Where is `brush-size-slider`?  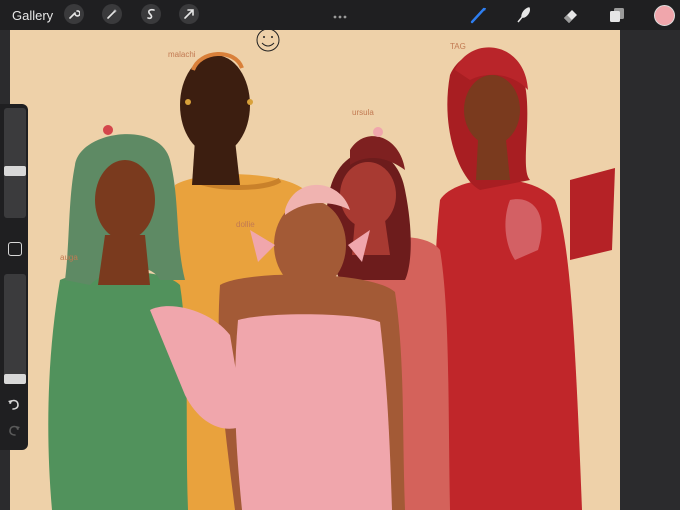
brush-size-slider is located at coordinates (15, 163).